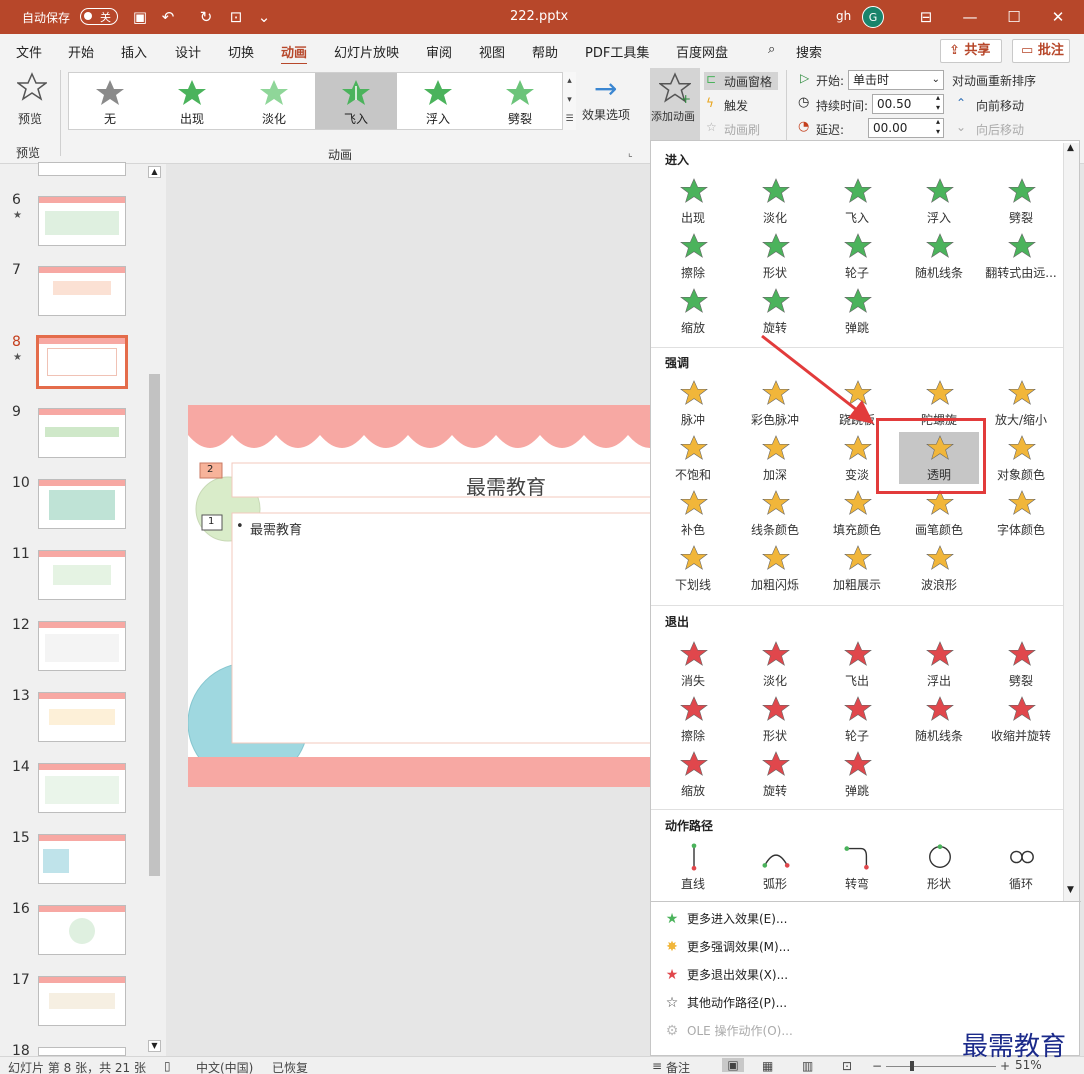  I want to click on delay-input: 00.00 ▴ ▾, so click(906, 127).